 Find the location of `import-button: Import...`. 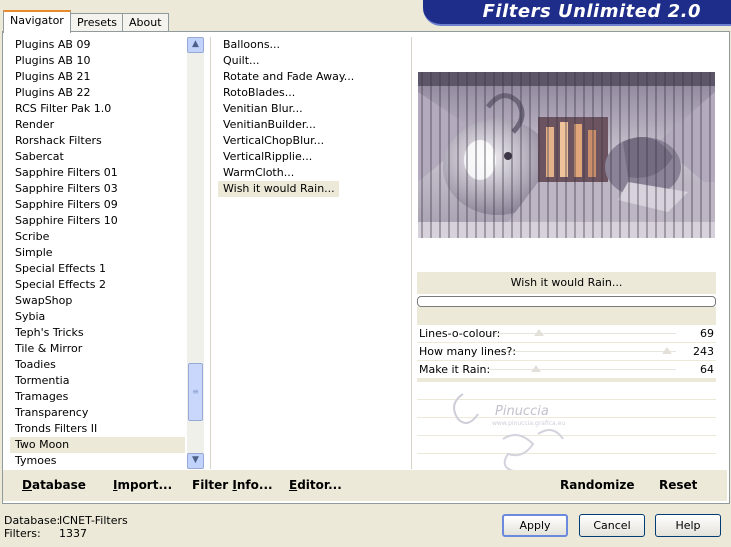

import-button: Import... is located at coordinates (142, 485).